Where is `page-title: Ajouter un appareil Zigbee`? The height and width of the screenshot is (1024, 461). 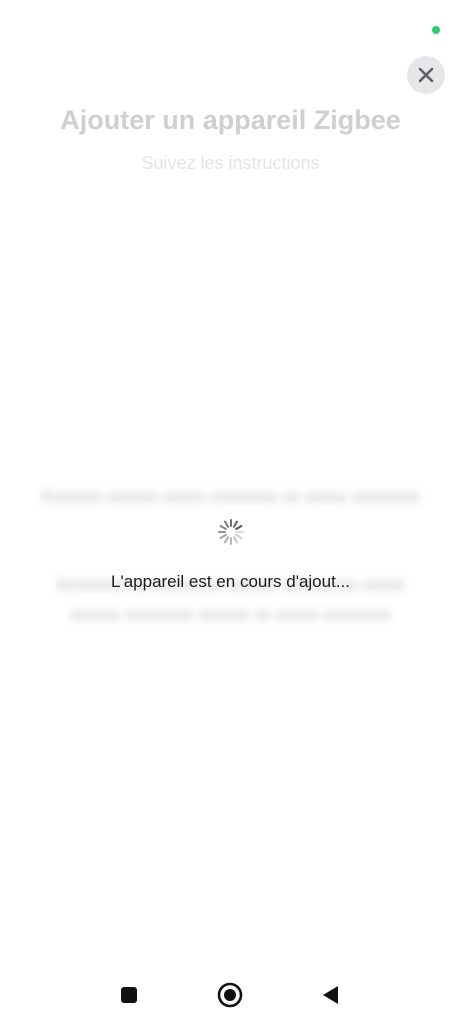
page-title: Ajouter un appareil Zigbee is located at coordinates (230, 120).